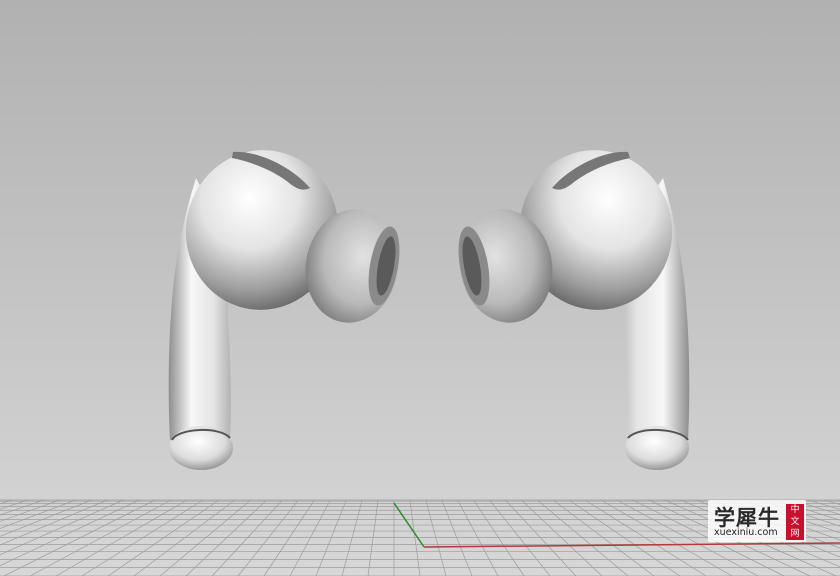  What do you see at coordinates (795, 534) in the screenshot?
I see `watermark-badge-char: 网` at bounding box center [795, 534].